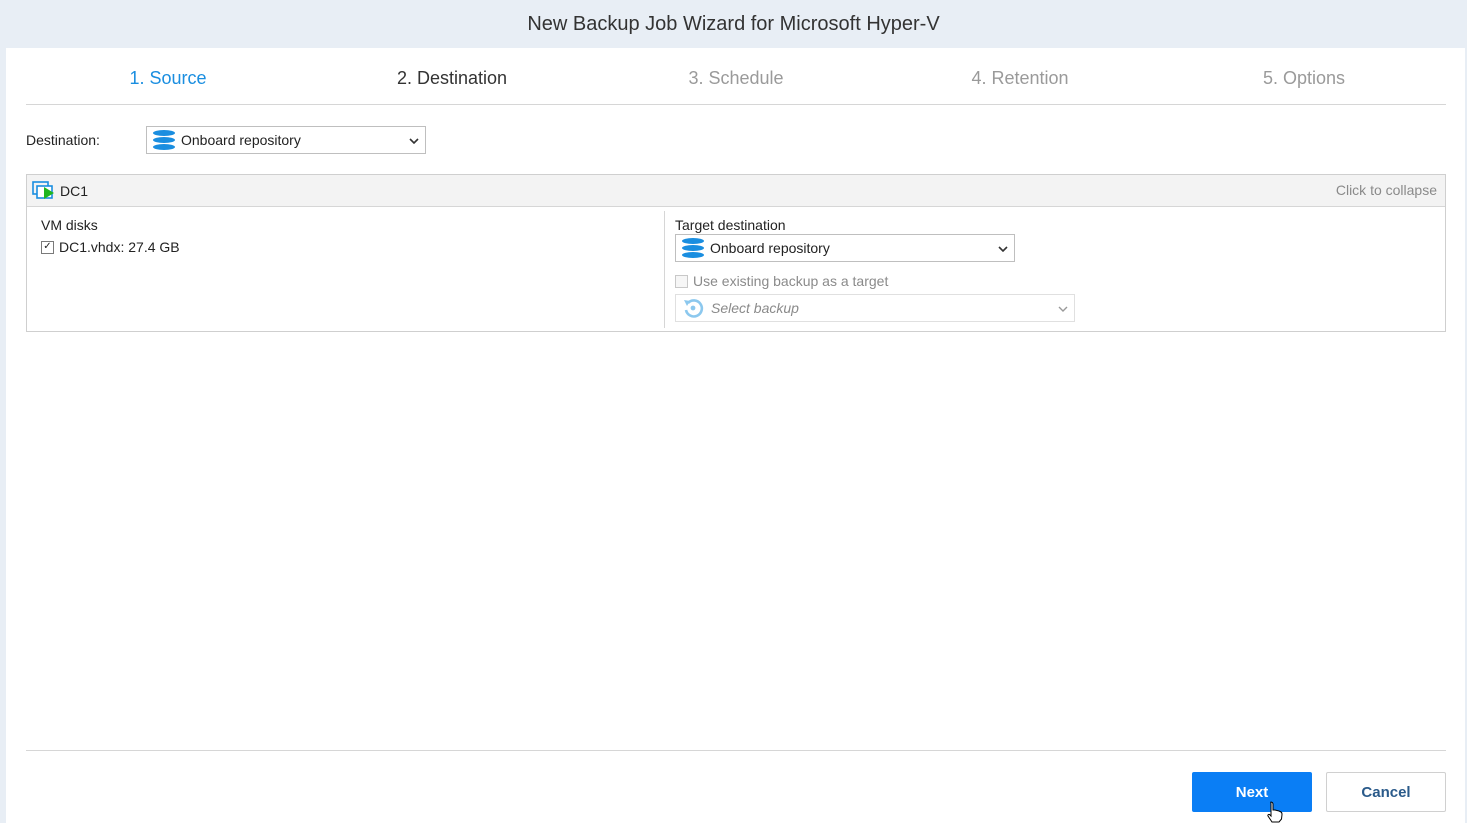 The height and width of the screenshot is (823, 1467). I want to click on select-backup-placeholder: Select backup, so click(755, 308).